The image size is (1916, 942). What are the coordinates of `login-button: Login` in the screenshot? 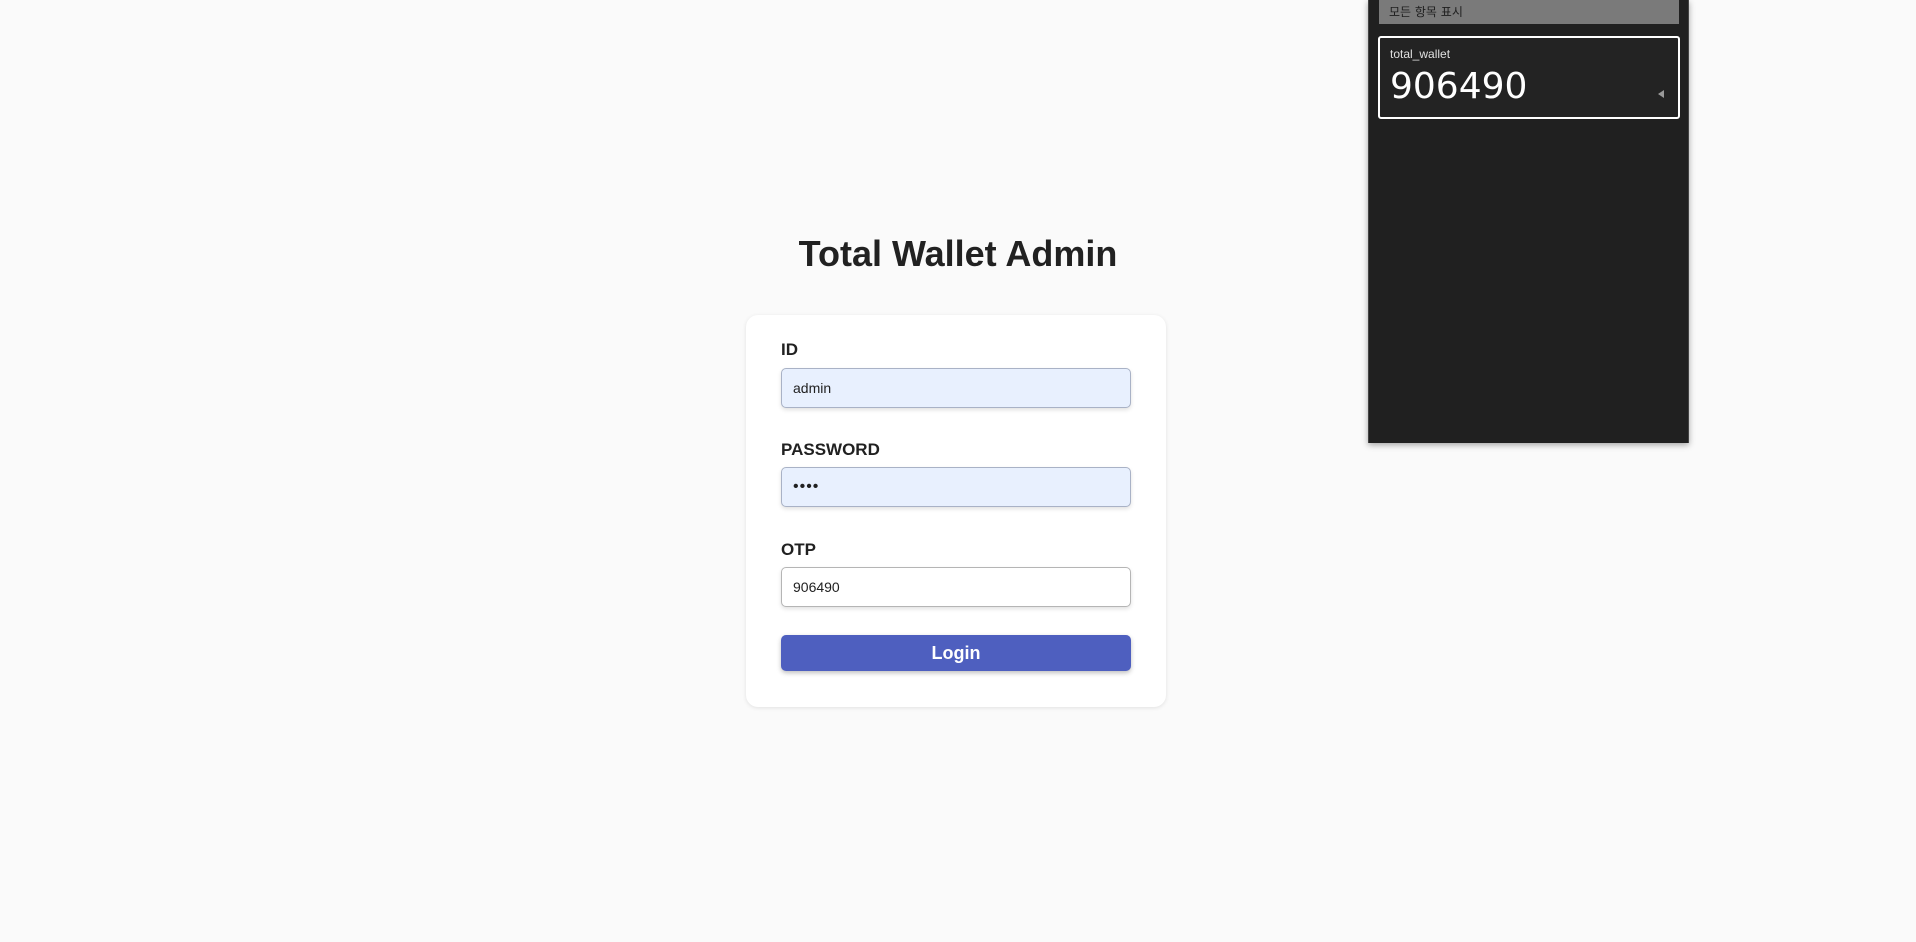 It's located at (956, 653).